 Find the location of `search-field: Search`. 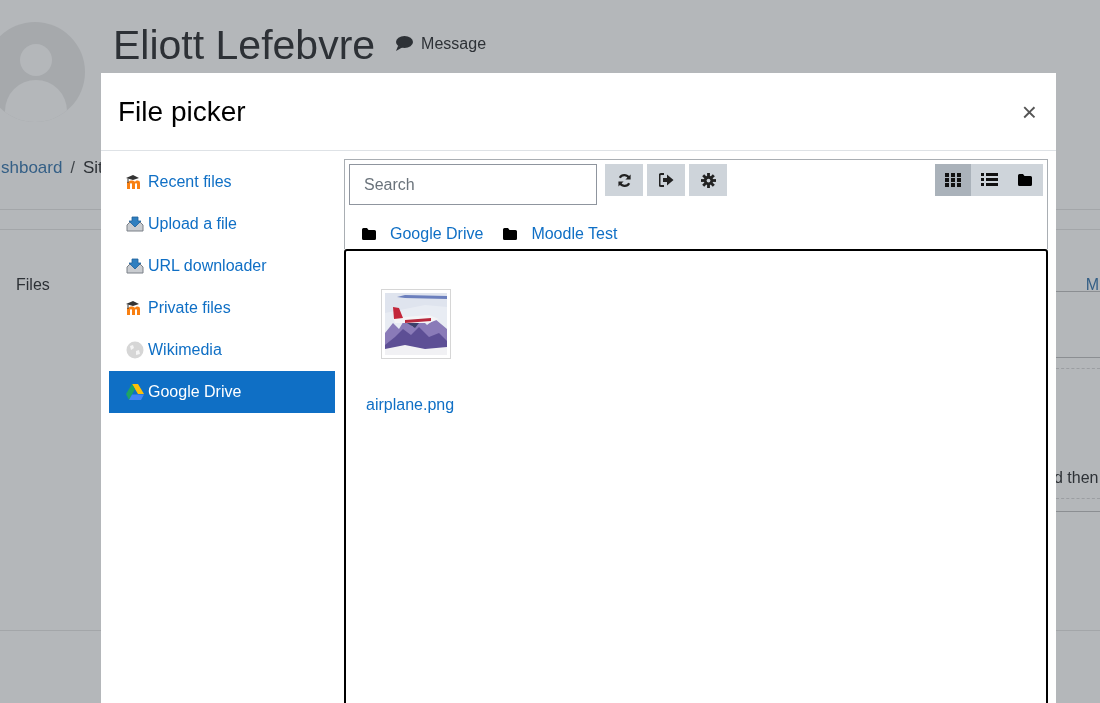

search-field: Search is located at coordinates (473, 184).